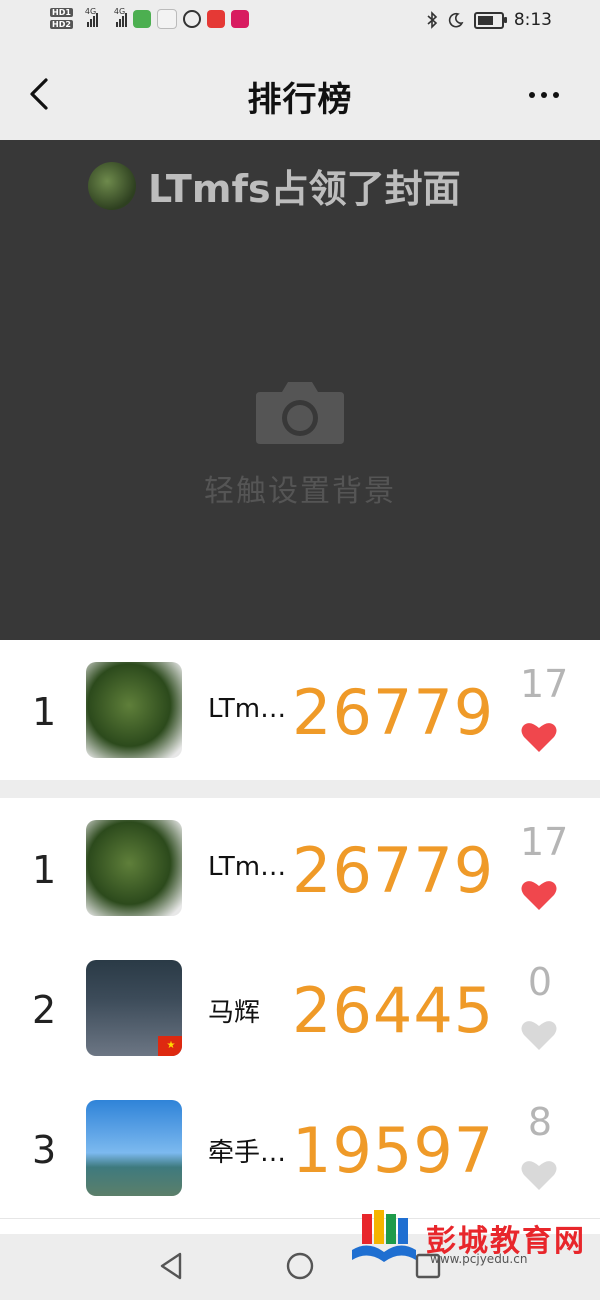 The image size is (600, 1300). What do you see at coordinates (170, 1046) in the screenshot?
I see `china-flag-icon: ★` at bounding box center [170, 1046].